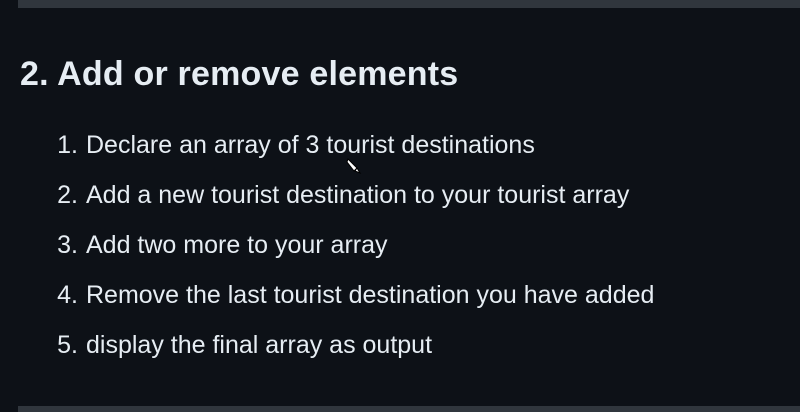 This screenshot has height=412, width=800. Describe the element at coordinates (237, 245) in the screenshot. I see `list-item-text: Add two more to your array` at that location.